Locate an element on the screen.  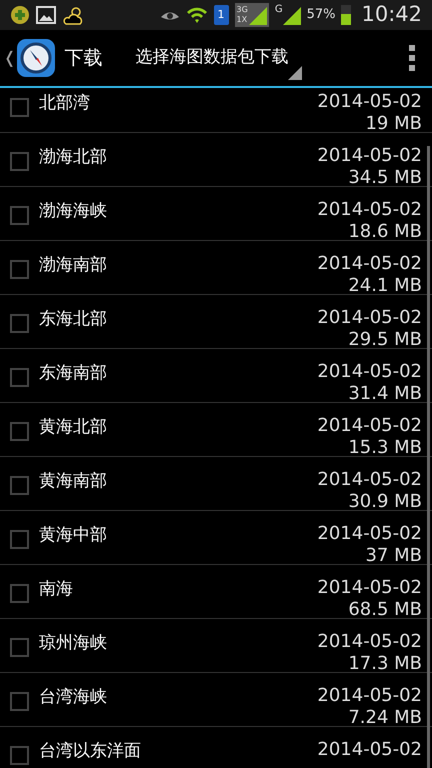
chart-name: 琼州海峡 is located at coordinates (73, 643).